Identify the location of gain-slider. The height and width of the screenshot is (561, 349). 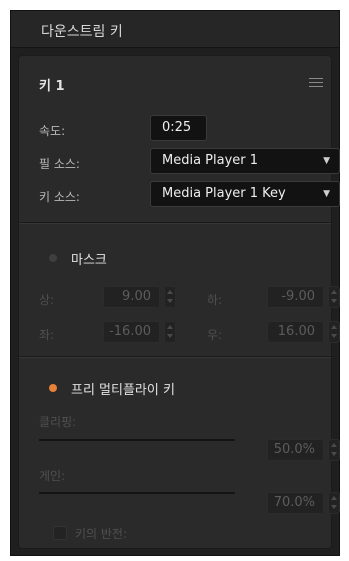
(137, 493).